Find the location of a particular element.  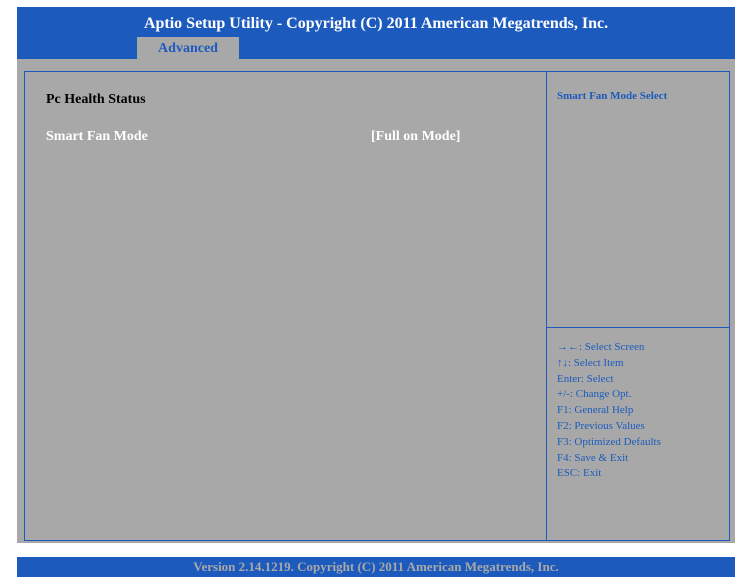

section-title: Pc Health Status is located at coordinates (96, 99).